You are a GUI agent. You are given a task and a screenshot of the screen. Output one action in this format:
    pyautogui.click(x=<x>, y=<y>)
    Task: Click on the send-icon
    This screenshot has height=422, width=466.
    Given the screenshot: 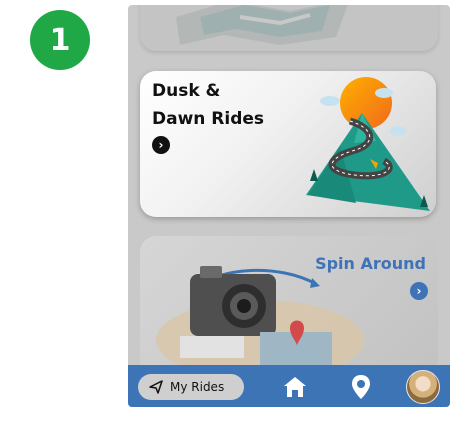 What is the action you would take?
    pyautogui.click(x=156, y=387)
    